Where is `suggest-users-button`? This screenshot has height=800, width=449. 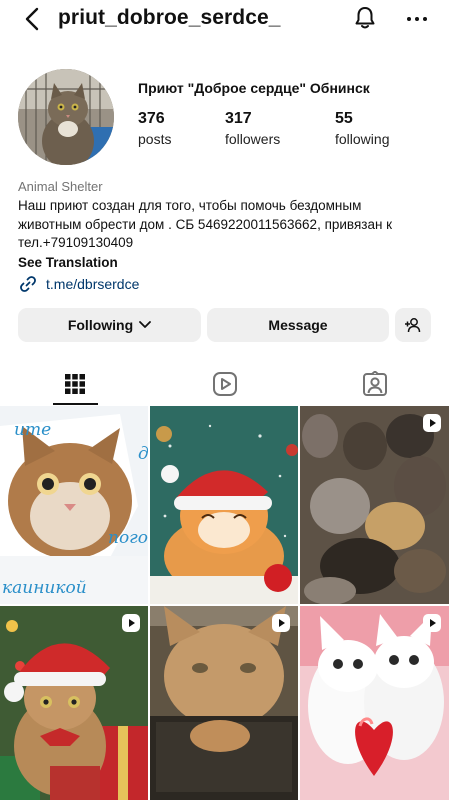
suggest-users-button is located at coordinates (413, 325).